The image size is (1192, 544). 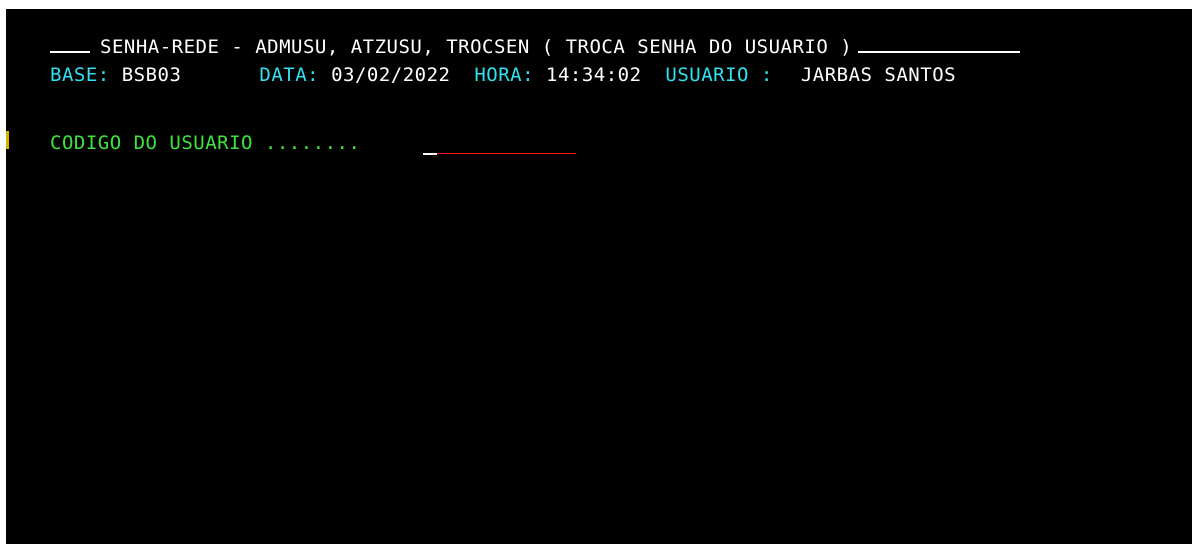 I want to click on hora-label: HORA:, so click(x=504, y=75).